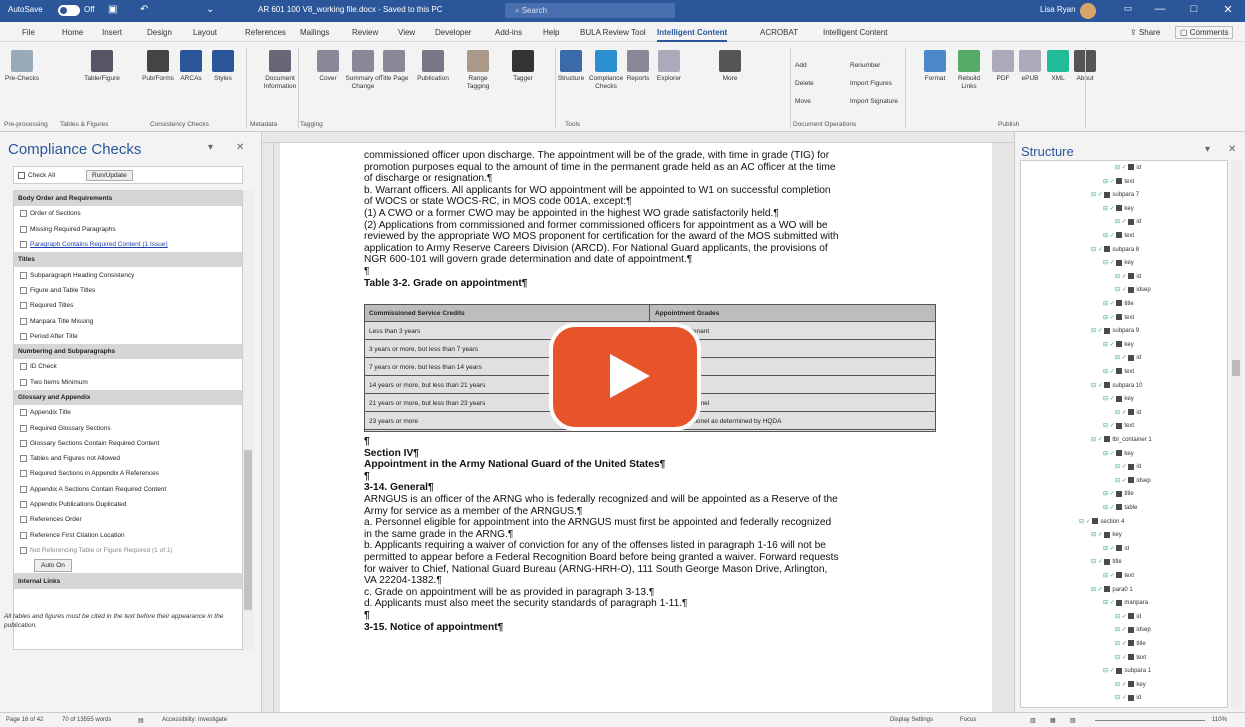 This screenshot has width=1245, height=727. I want to click on minimize-button: —, so click(1160, 9).